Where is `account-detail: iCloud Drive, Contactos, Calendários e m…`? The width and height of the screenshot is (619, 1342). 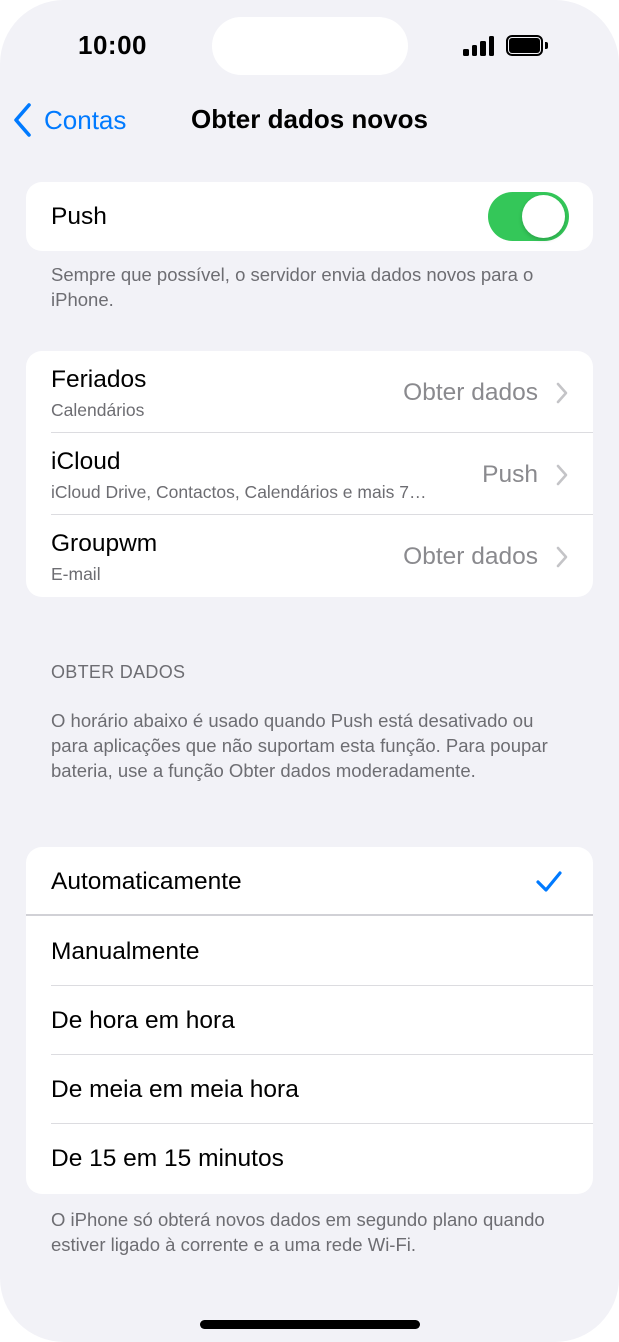
account-detail: iCloud Drive, Contactos, Calendários e m… is located at coordinates (239, 492).